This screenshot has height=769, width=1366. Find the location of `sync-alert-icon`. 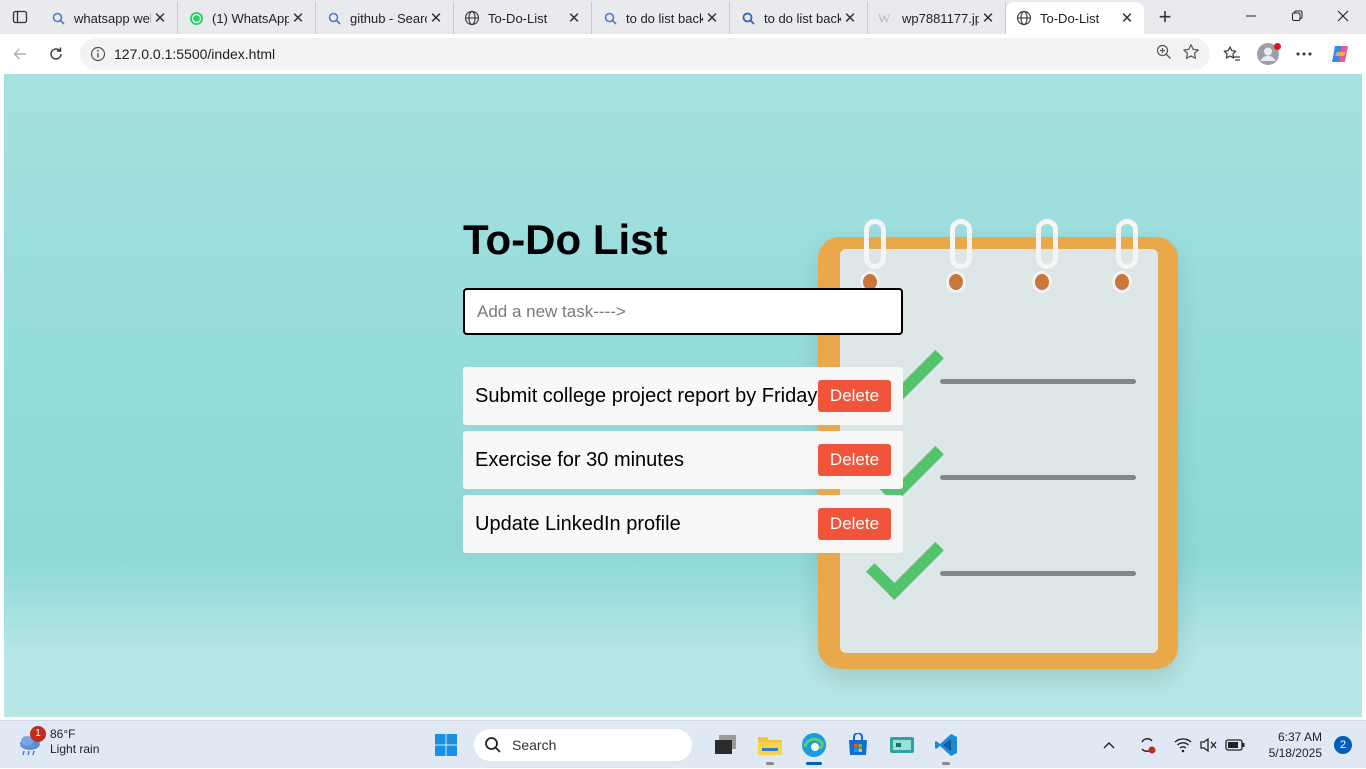

sync-alert-icon is located at coordinates (1148, 746).